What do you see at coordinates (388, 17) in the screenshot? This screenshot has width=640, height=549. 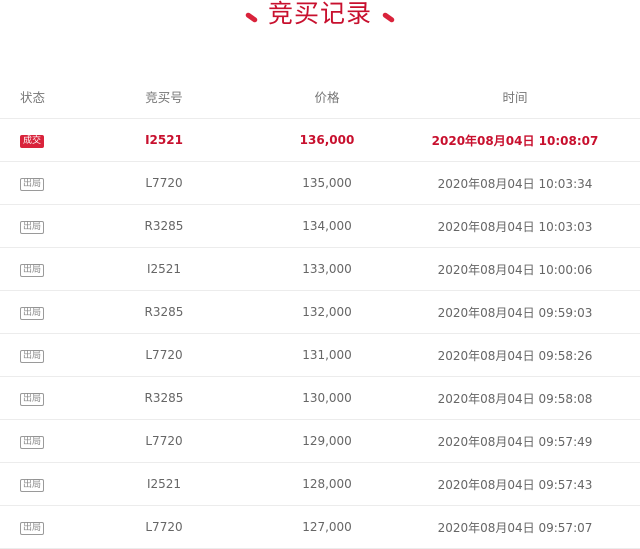 I see `title-decoration-right` at bounding box center [388, 17].